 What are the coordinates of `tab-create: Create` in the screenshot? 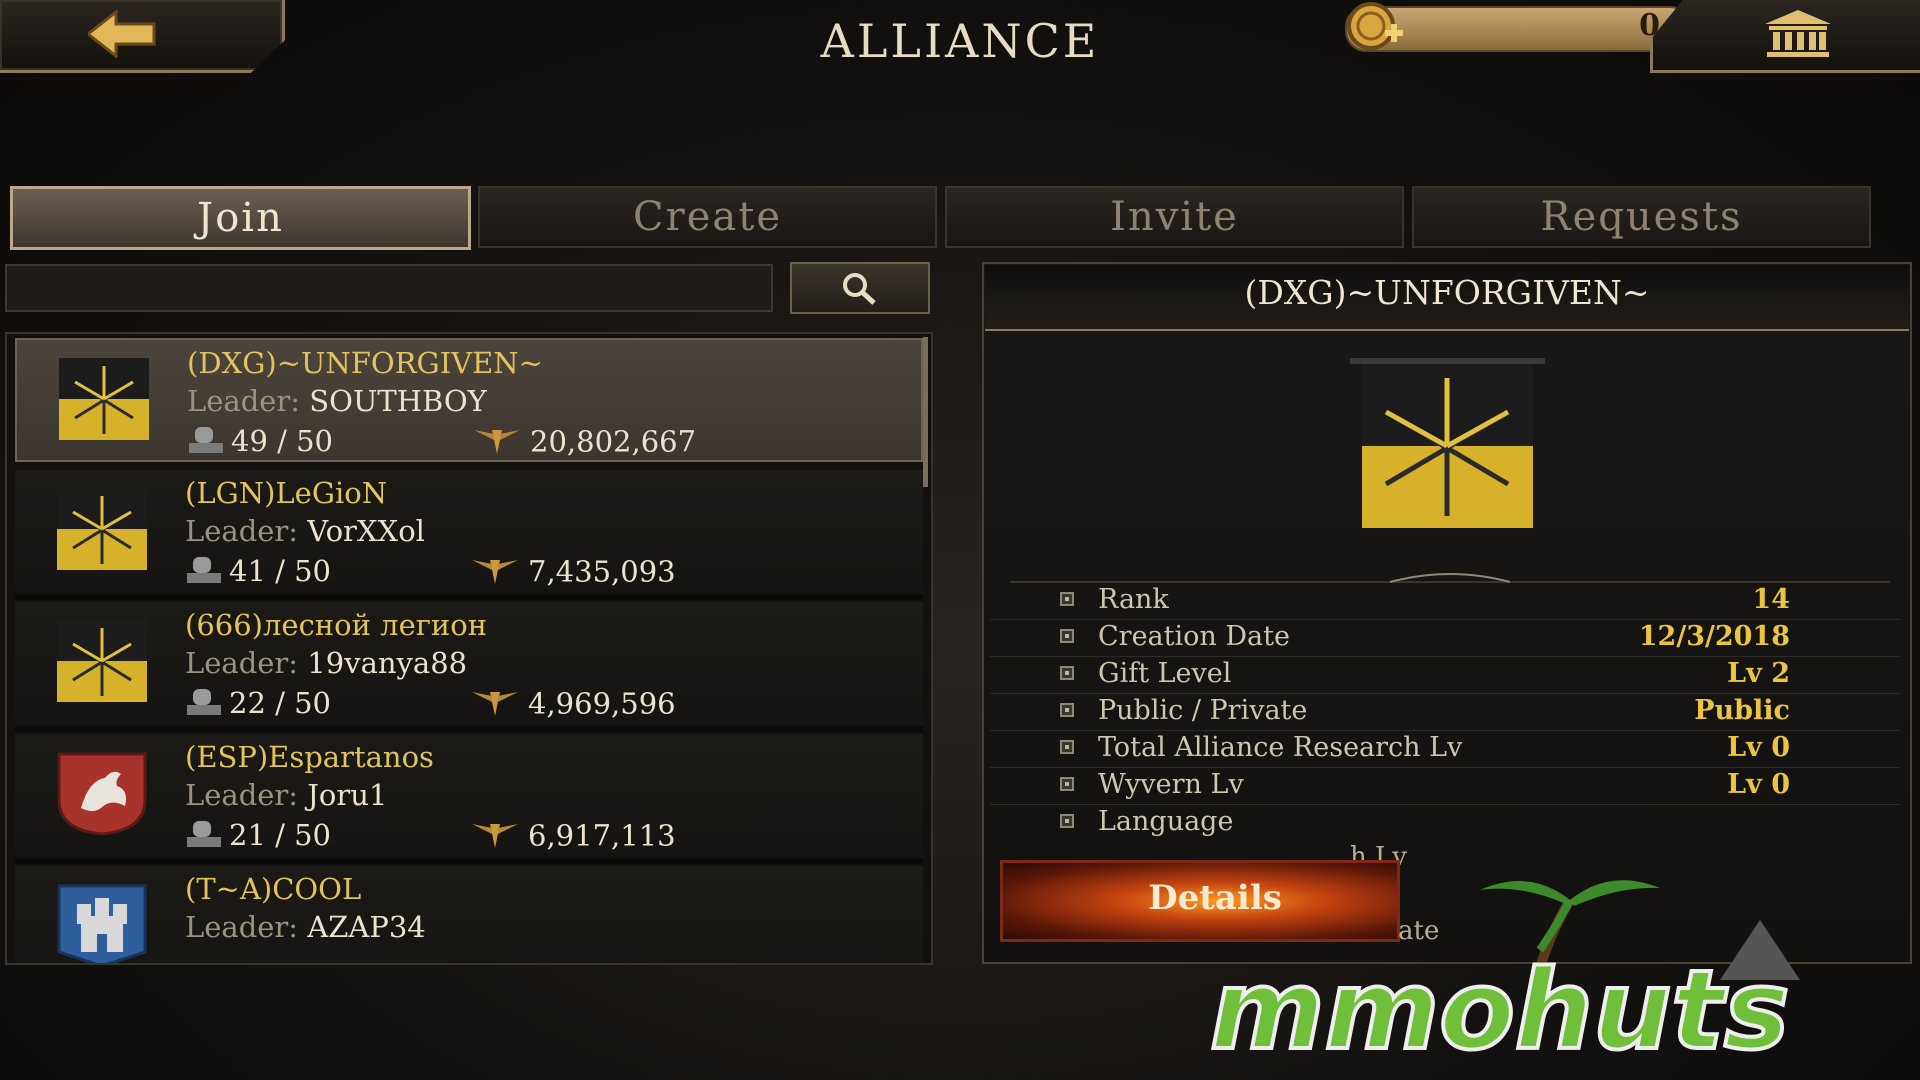 It's located at (707, 217).